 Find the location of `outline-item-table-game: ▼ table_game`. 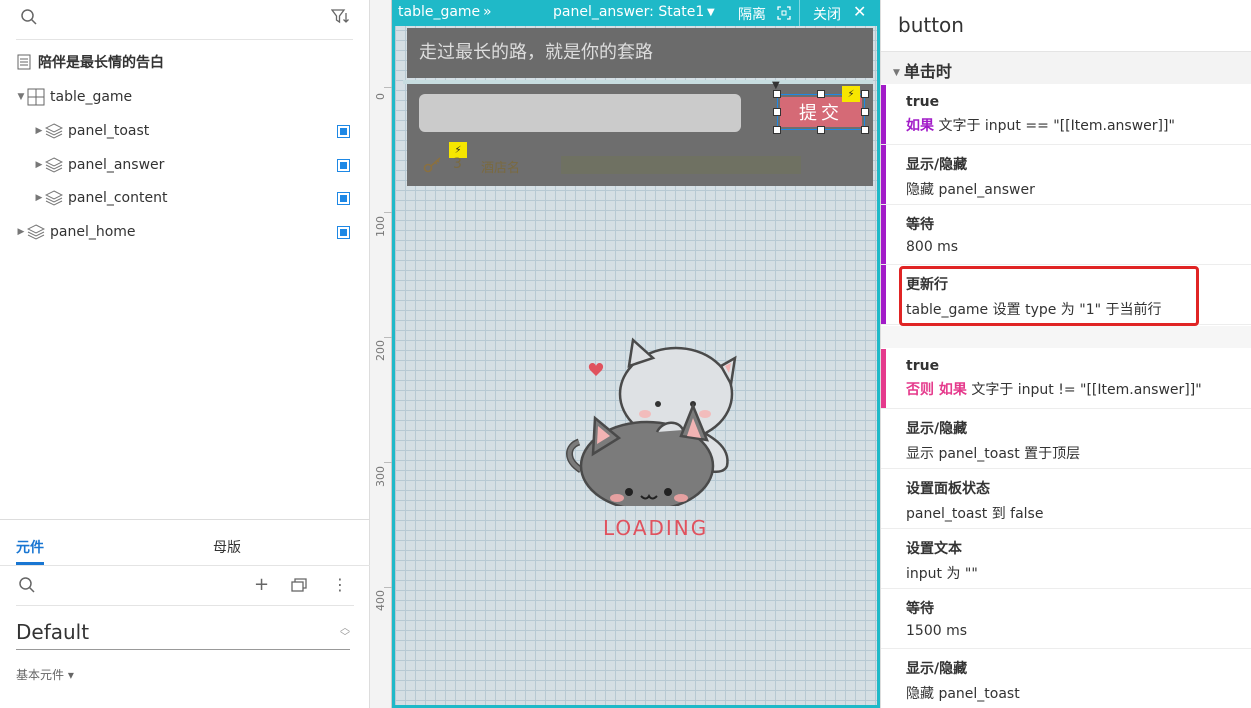

outline-item-table-game: ▼ table_game is located at coordinates (185, 97).